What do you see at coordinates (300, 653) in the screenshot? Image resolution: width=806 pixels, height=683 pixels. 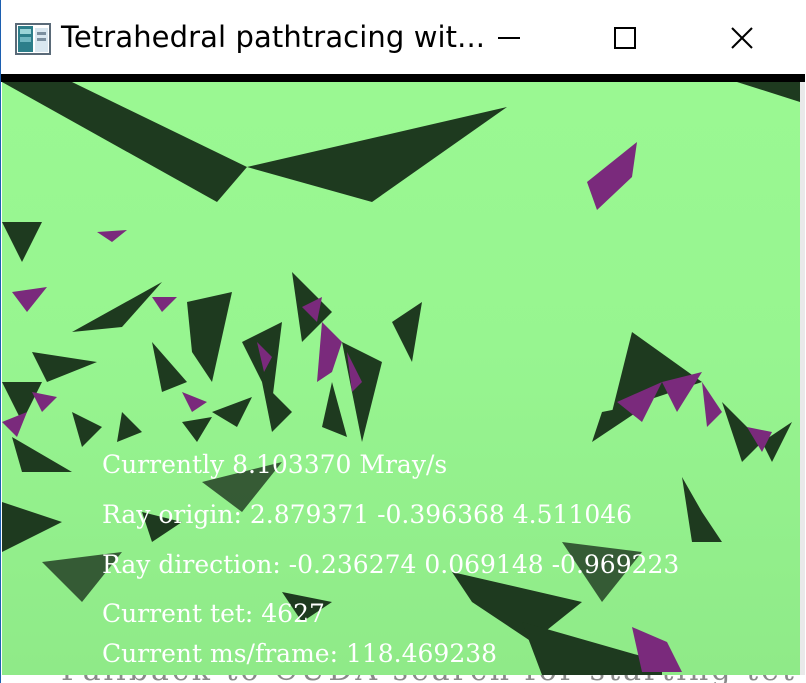 I see `ms-frame-readout: Current ms/frame: 118.469238` at bounding box center [300, 653].